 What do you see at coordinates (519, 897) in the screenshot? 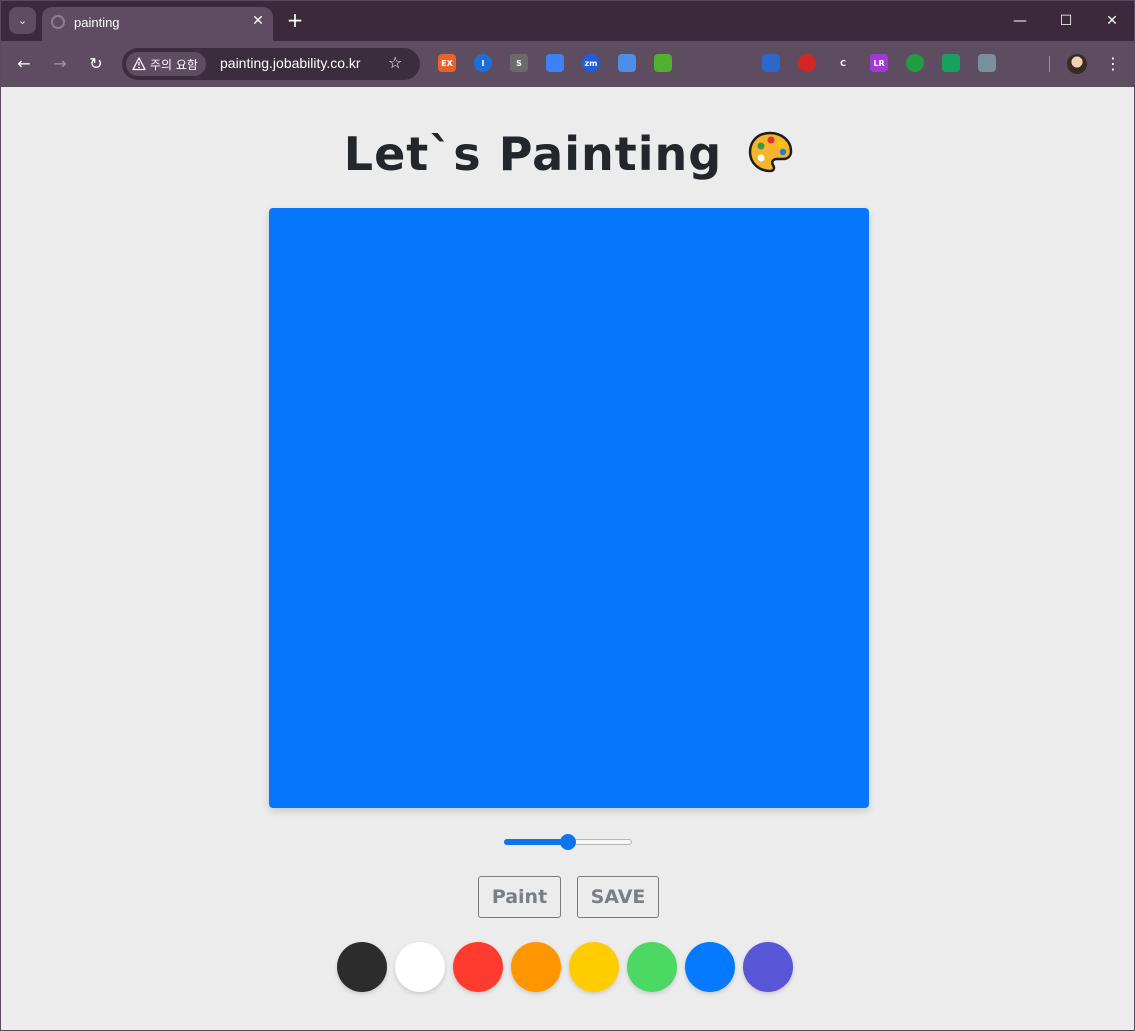
I see `paint-button: Paint` at bounding box center [519, 897].